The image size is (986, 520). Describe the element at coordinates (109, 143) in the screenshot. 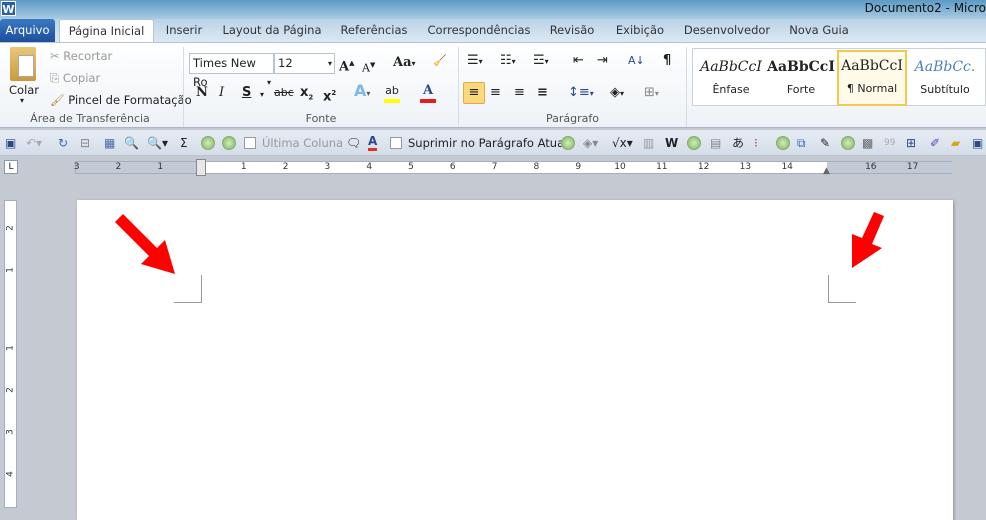

I see `calculator-icon: ▦` at that location.